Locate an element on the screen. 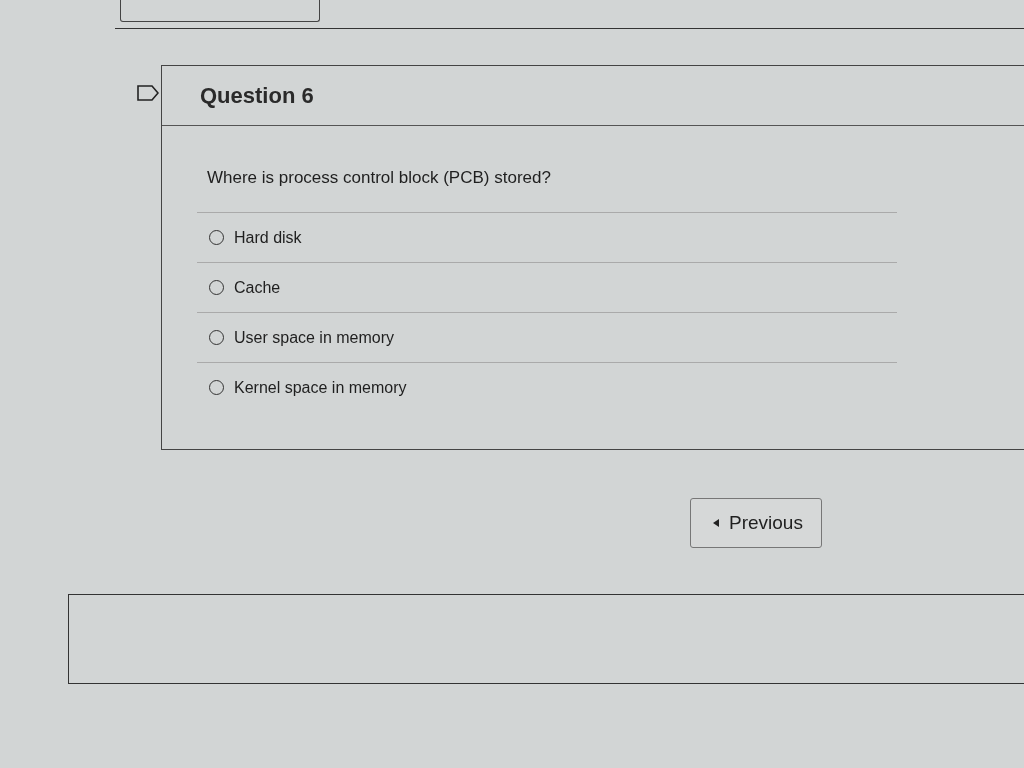 This screenshot has height=768, width=1024. answer-option: Kernel space in memory is located at coordinates (547, 387).